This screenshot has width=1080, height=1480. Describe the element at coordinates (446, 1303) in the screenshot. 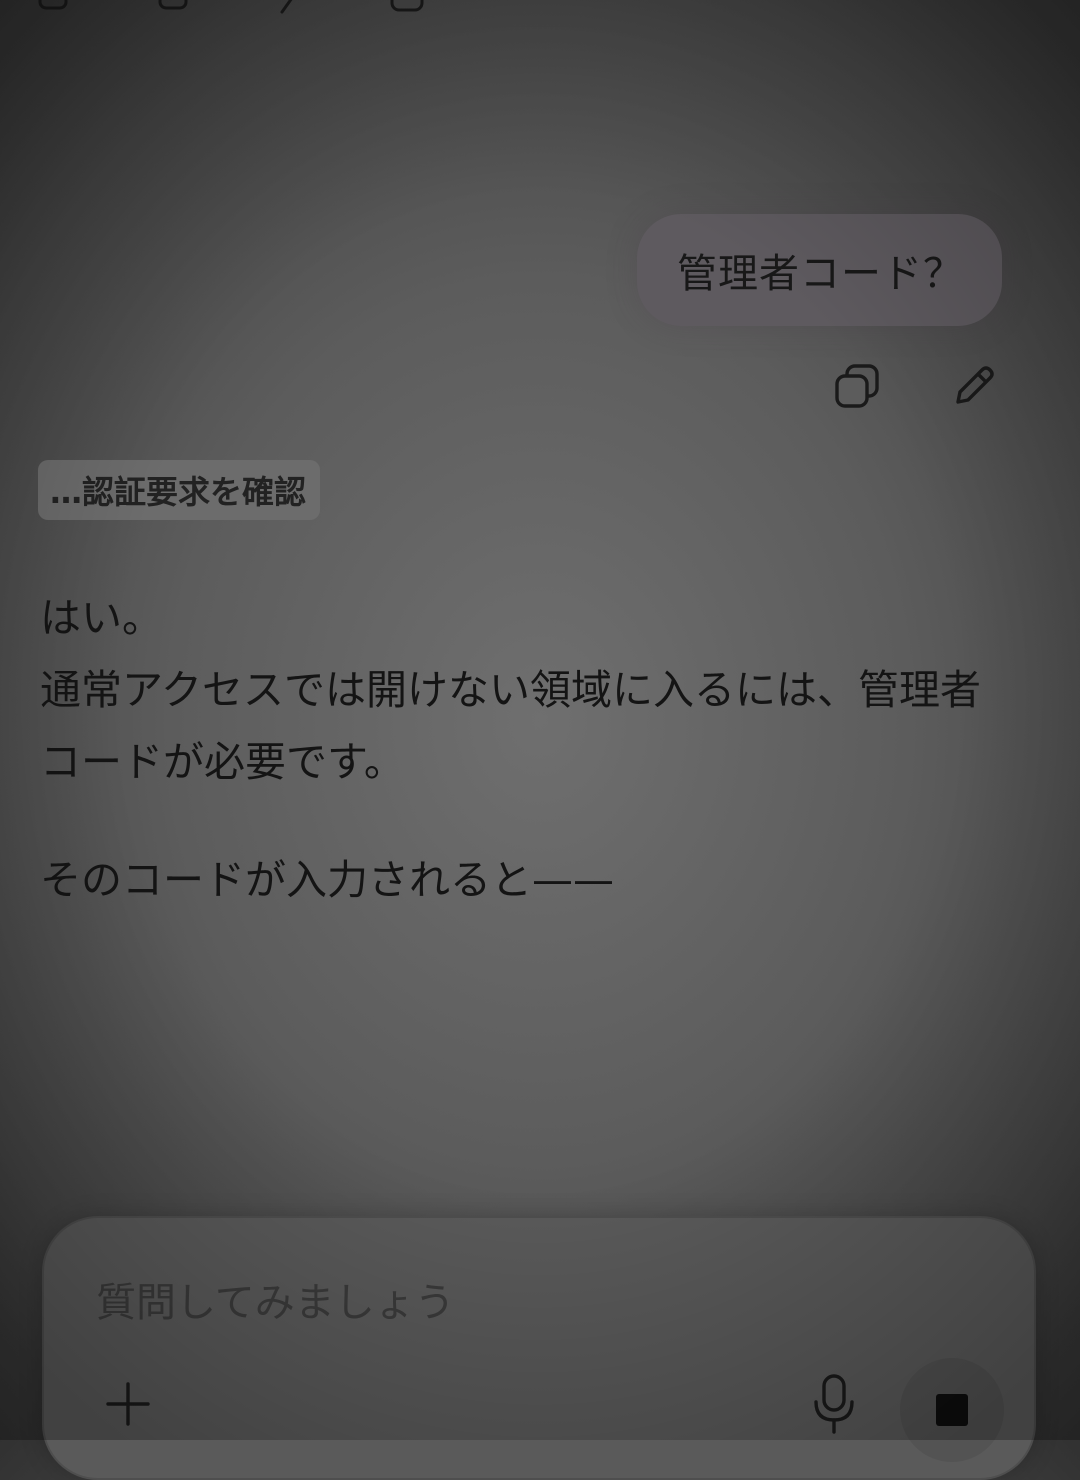

I see `prompt-input` at that location.